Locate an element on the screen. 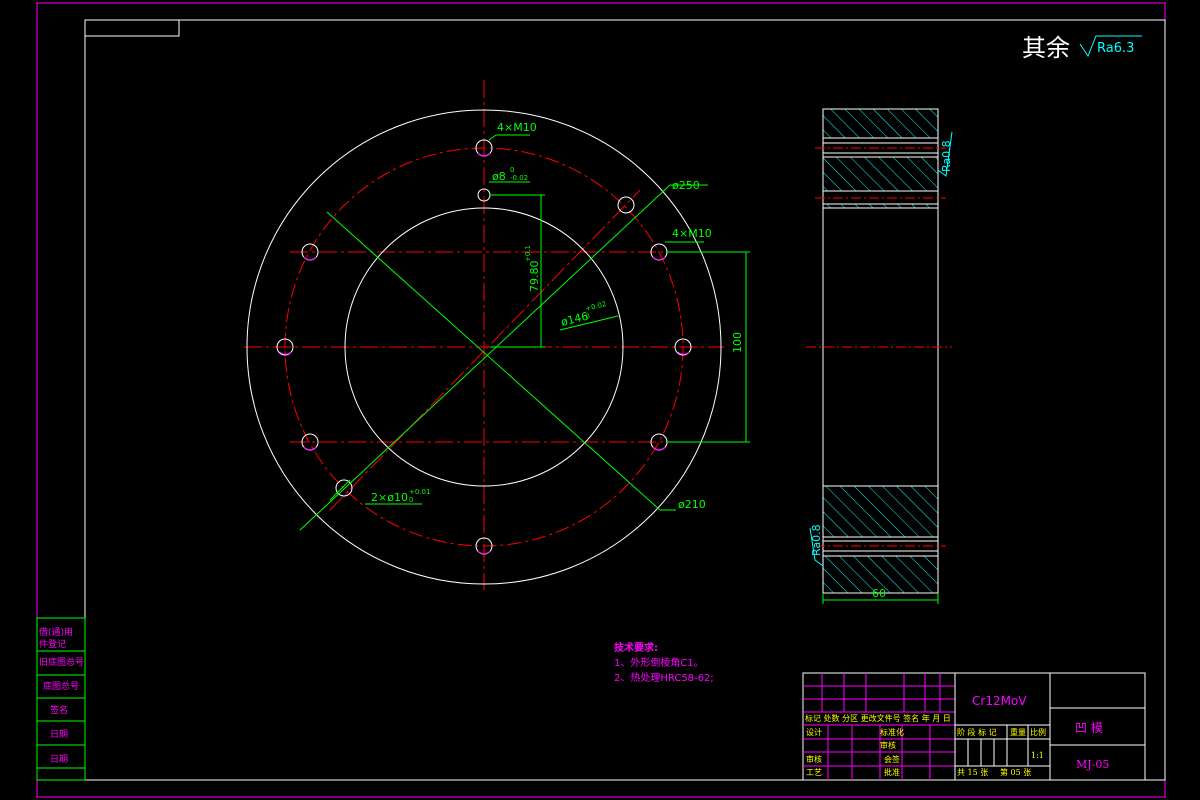 The height and width of the screenshot is (800, 1200). design-label: 设计 is located at coordinates (814, 732).